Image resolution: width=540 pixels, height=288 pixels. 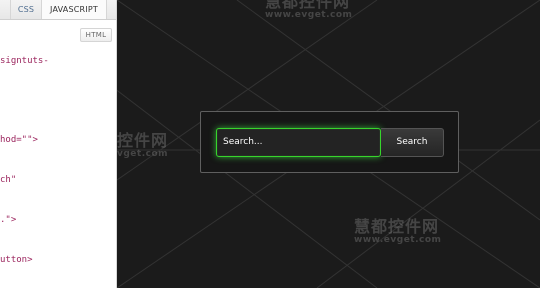 What do you see at coordinates (74, 9) in the screenshot?
I see `tab-javascript: JAVASCRIPT` at bounding box center [74, 9].